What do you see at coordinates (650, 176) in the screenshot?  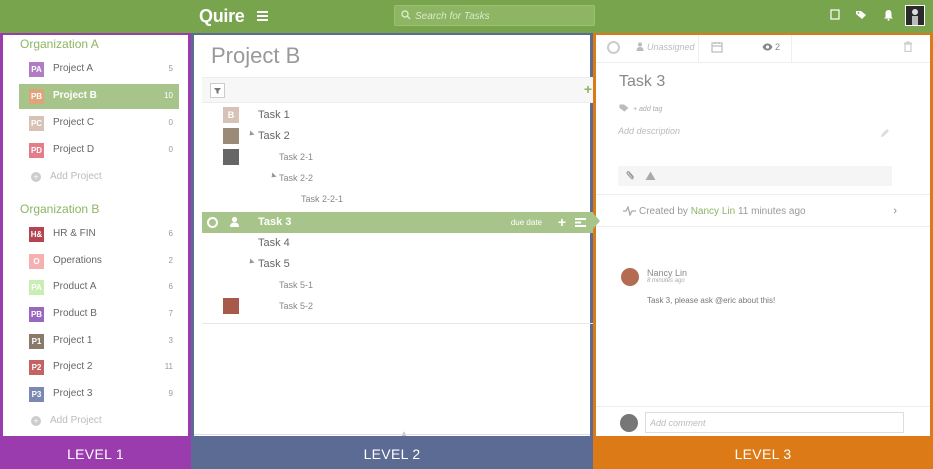 I see `cloud-drive-icon` at bounding box center [650, 176].